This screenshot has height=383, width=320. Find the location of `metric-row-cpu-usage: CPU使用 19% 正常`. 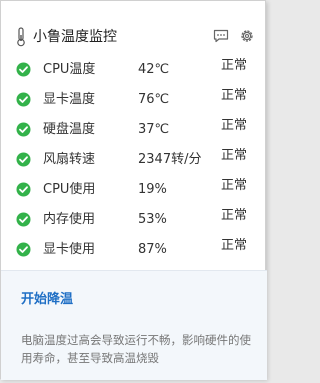

metric-row-cpu-usage: CPU使用 19% 正常 is located at coordinates (134, 189).